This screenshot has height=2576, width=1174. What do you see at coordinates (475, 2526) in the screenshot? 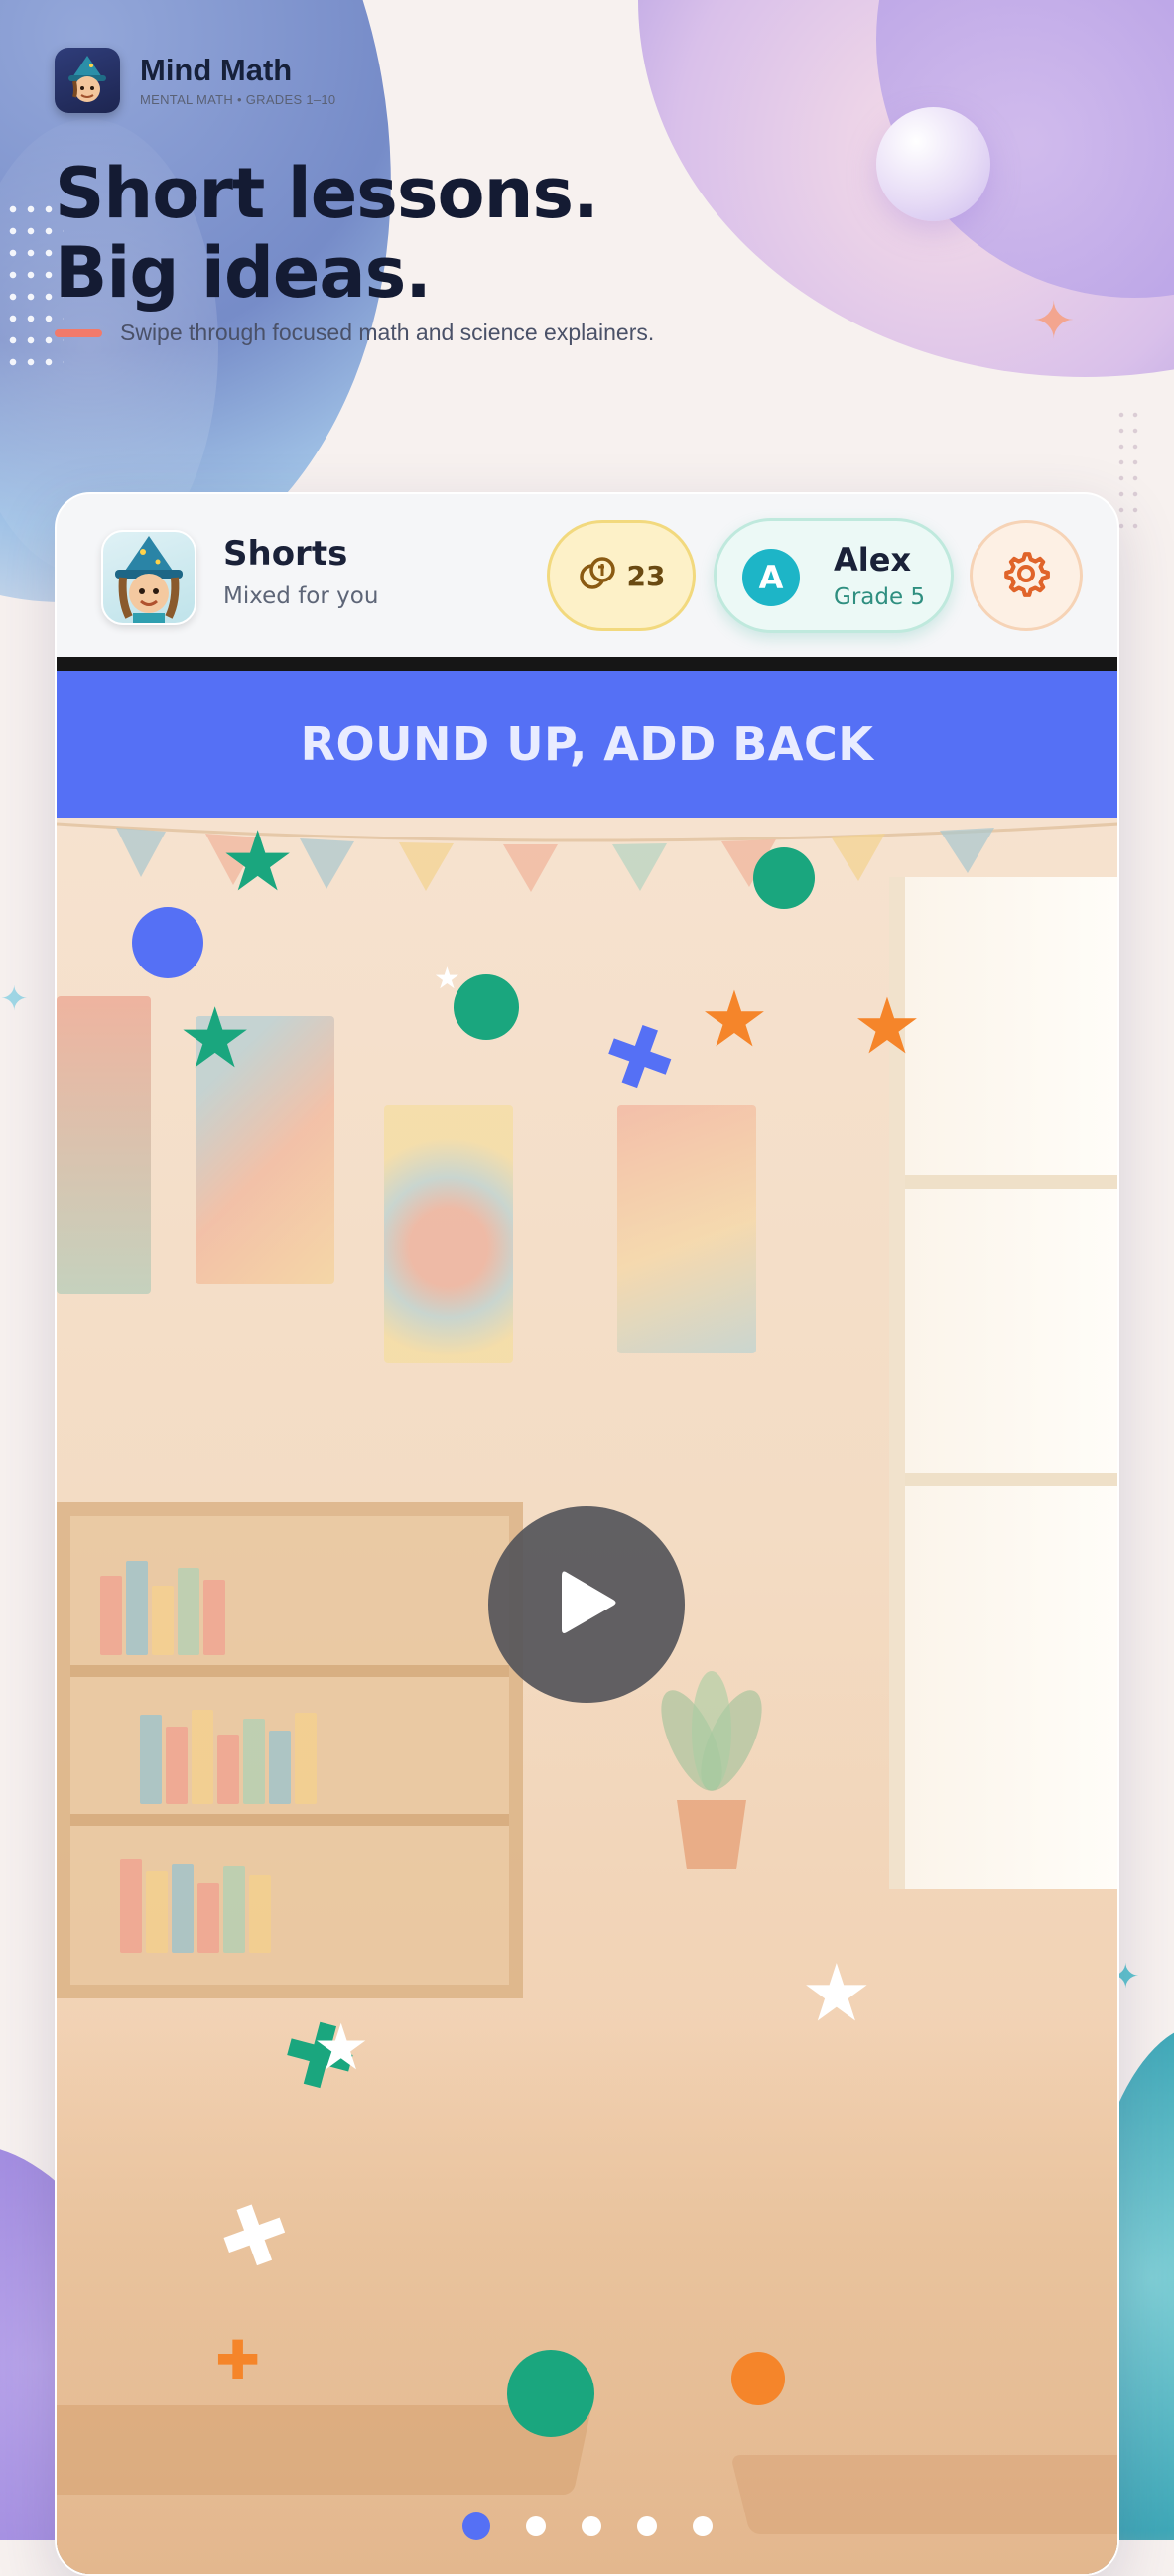
I see `page-dot-active` at bounding box center [475, 2526].